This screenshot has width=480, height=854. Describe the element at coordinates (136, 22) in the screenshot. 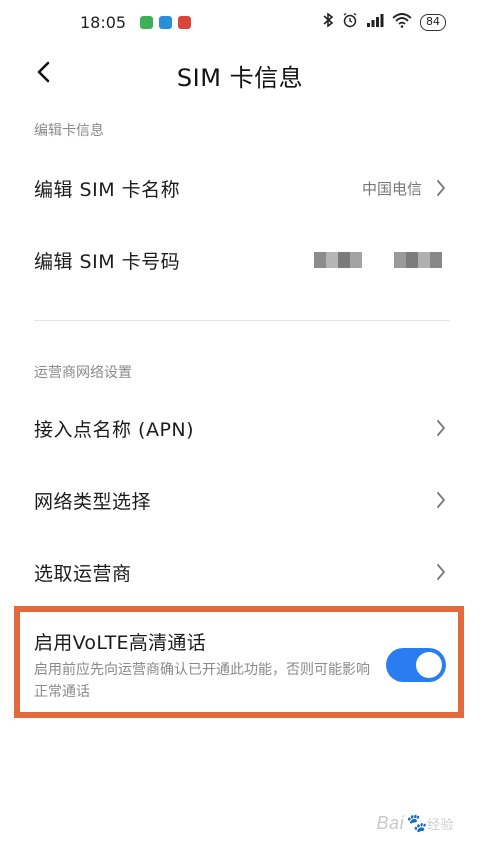

I see `status-left: 18:05` at that location.